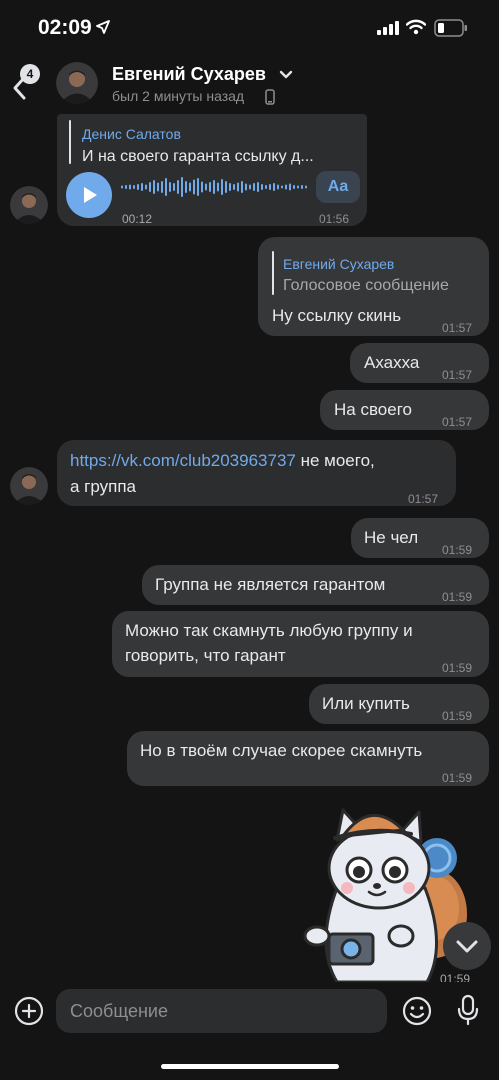 Image resolution: width=499 pixels, height=1080 pixels. I want to click on message-text: Группа не является гарантом, so click(270, 584).